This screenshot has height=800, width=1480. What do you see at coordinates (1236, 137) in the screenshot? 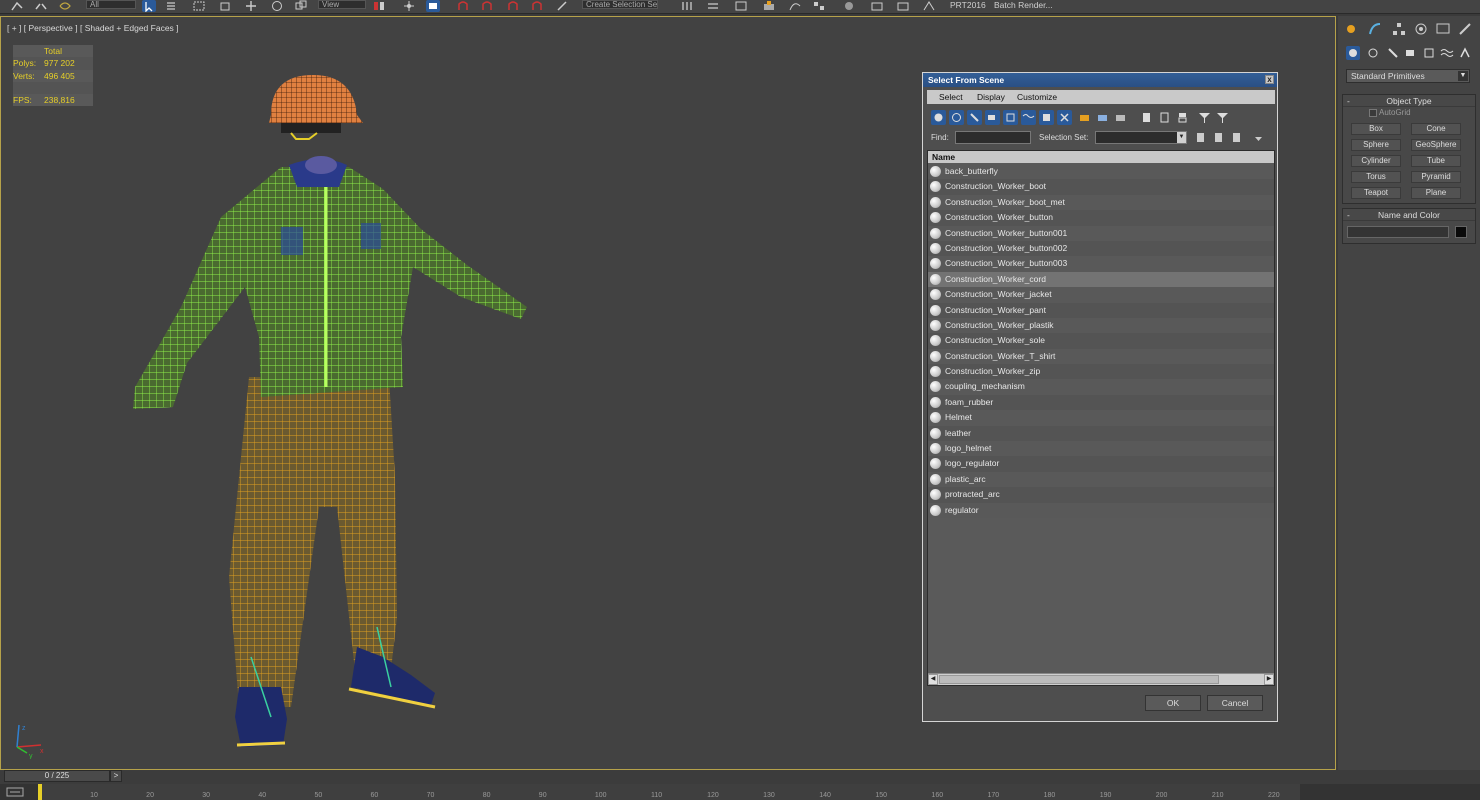
I see `remove-from-set-icon` at bounding box center [1236, 137].